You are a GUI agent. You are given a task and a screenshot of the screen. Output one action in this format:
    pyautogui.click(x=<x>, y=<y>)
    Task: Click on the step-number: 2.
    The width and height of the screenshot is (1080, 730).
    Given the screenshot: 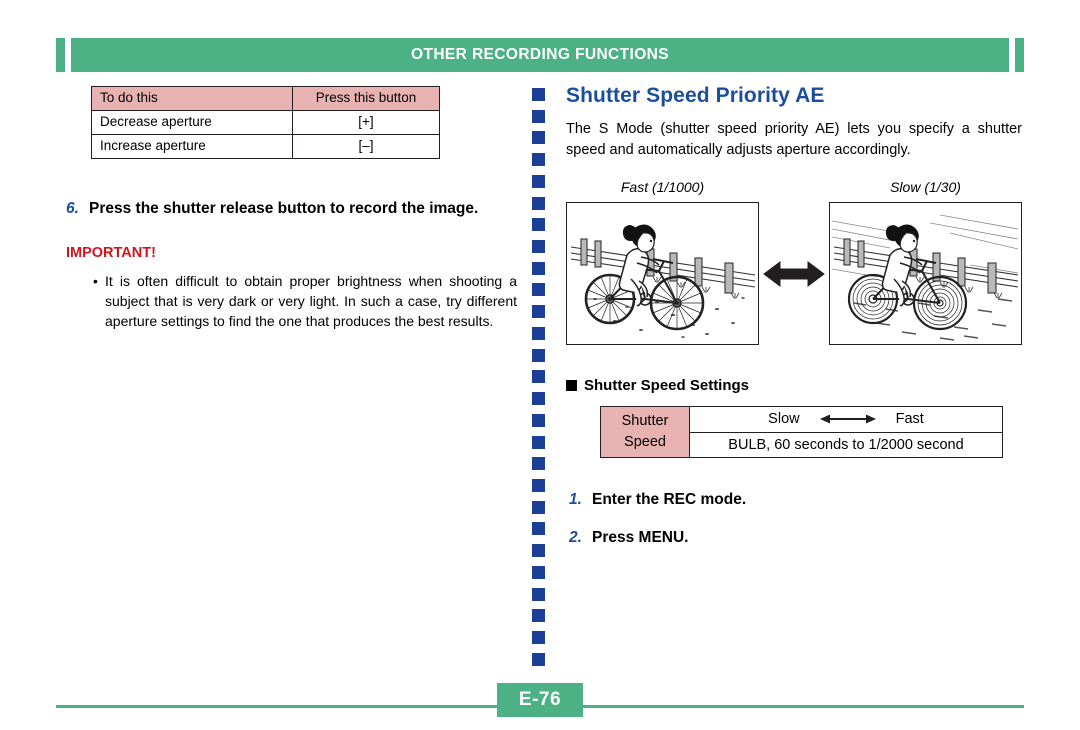 What is the action you would take?
    pyautogui.click(x=575, y=537)
    